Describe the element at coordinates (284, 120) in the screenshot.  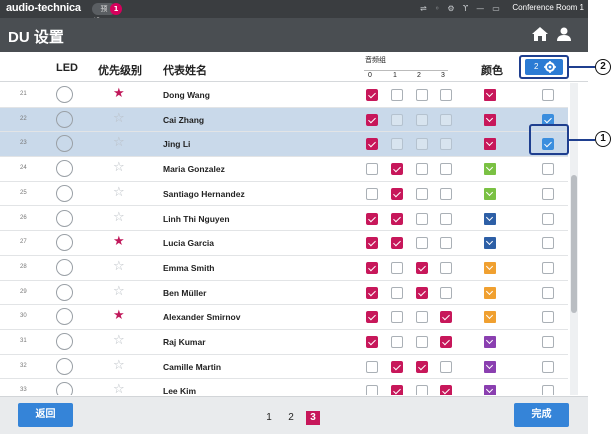
I see `table-row: 22 ☆ Cai Zhang` at that location.